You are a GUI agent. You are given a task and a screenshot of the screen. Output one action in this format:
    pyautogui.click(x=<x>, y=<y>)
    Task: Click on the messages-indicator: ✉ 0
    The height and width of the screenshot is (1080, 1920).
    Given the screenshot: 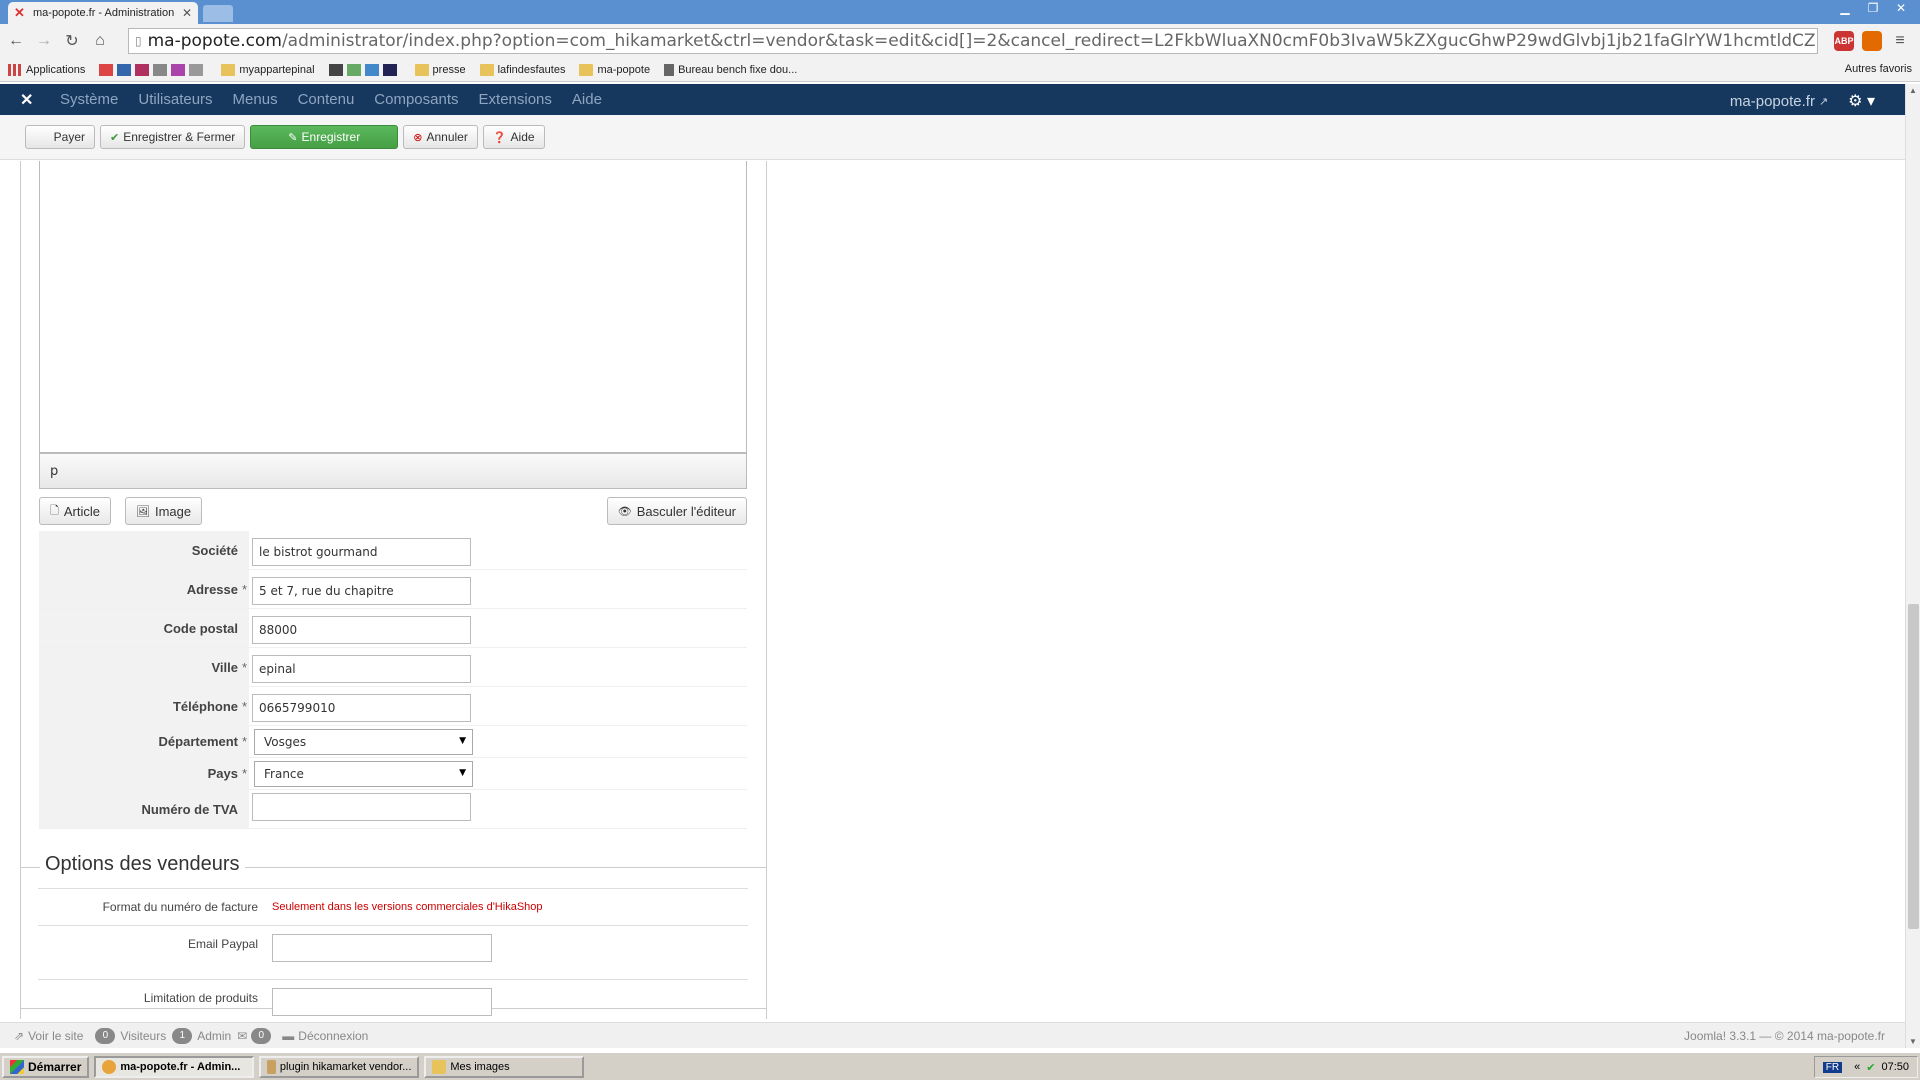 What is the action you would take?
    pyautogui.click(x=256, y=1035)
    